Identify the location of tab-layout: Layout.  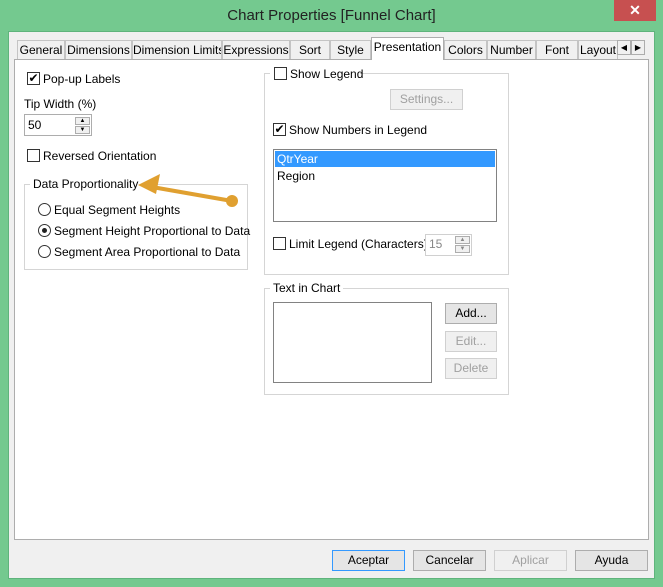
(598, 50).